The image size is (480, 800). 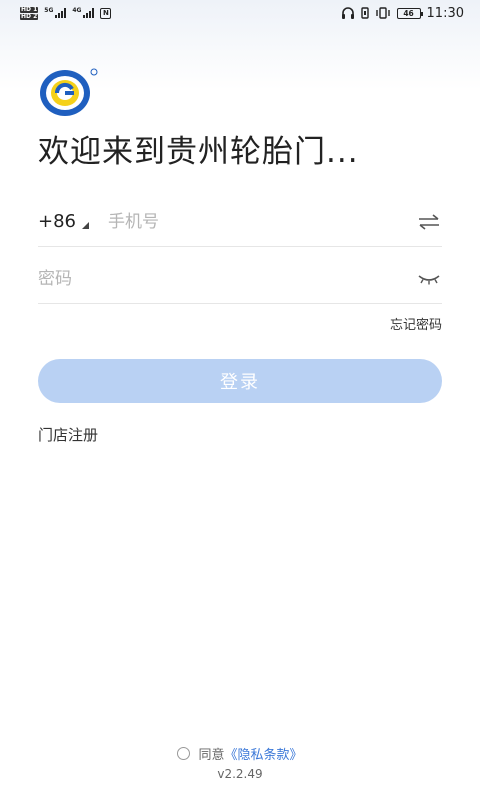 I want to click on eye-closed-icon, so click(x=429, y=279).